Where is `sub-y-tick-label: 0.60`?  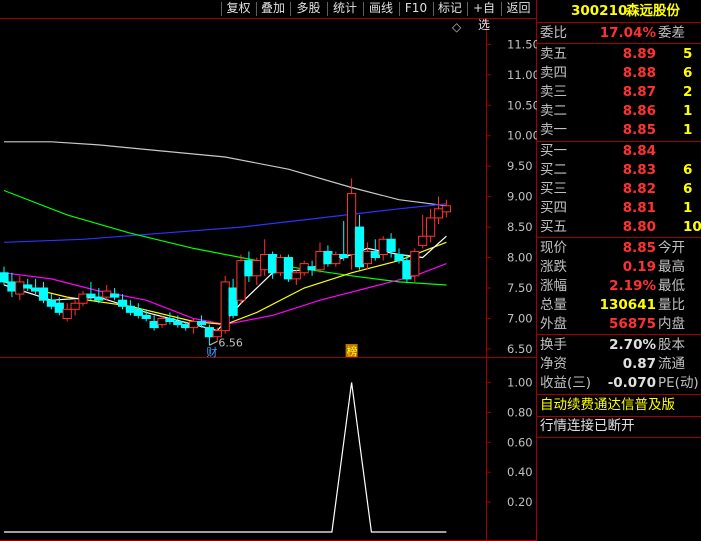 sub-y-tick-label: 0.60 is located at coordinates (520, 442).